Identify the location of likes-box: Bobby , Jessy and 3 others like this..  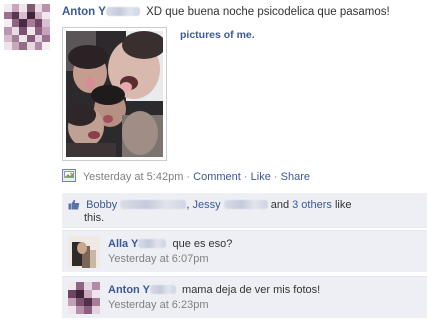
(244, 210).